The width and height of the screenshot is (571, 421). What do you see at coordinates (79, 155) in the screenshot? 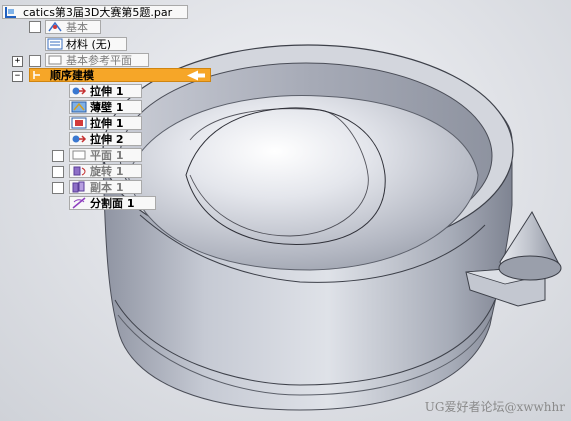
I see `plane-icon` at bounding box center [79, 155].